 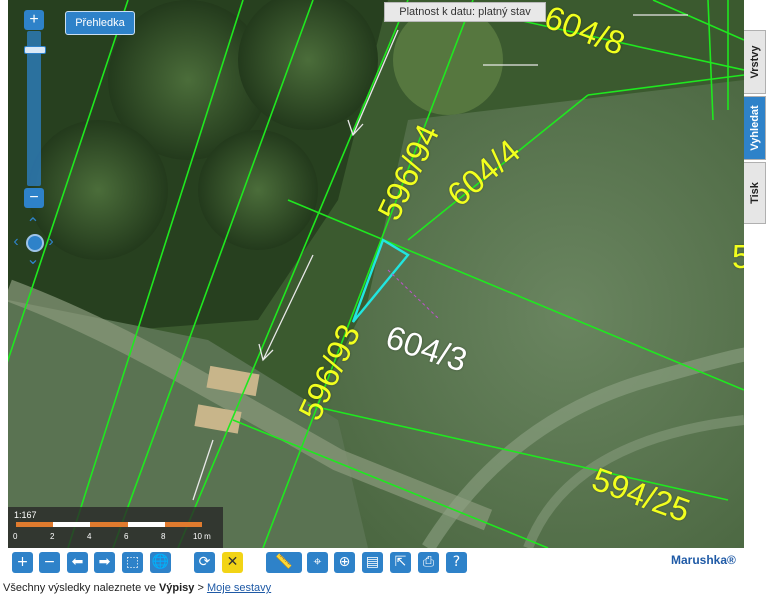 I want to click on tab-print: Tisk, so click(x=755, y=193).